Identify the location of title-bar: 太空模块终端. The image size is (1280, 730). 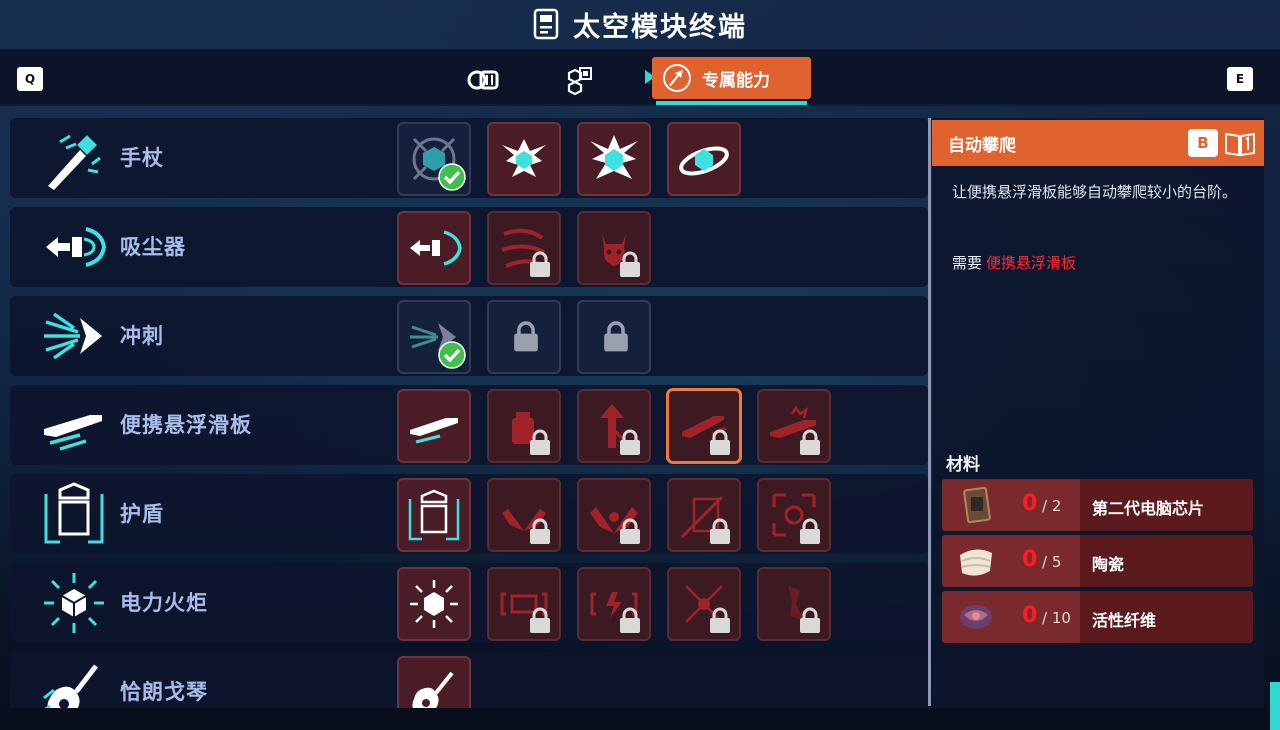
(640, 24).